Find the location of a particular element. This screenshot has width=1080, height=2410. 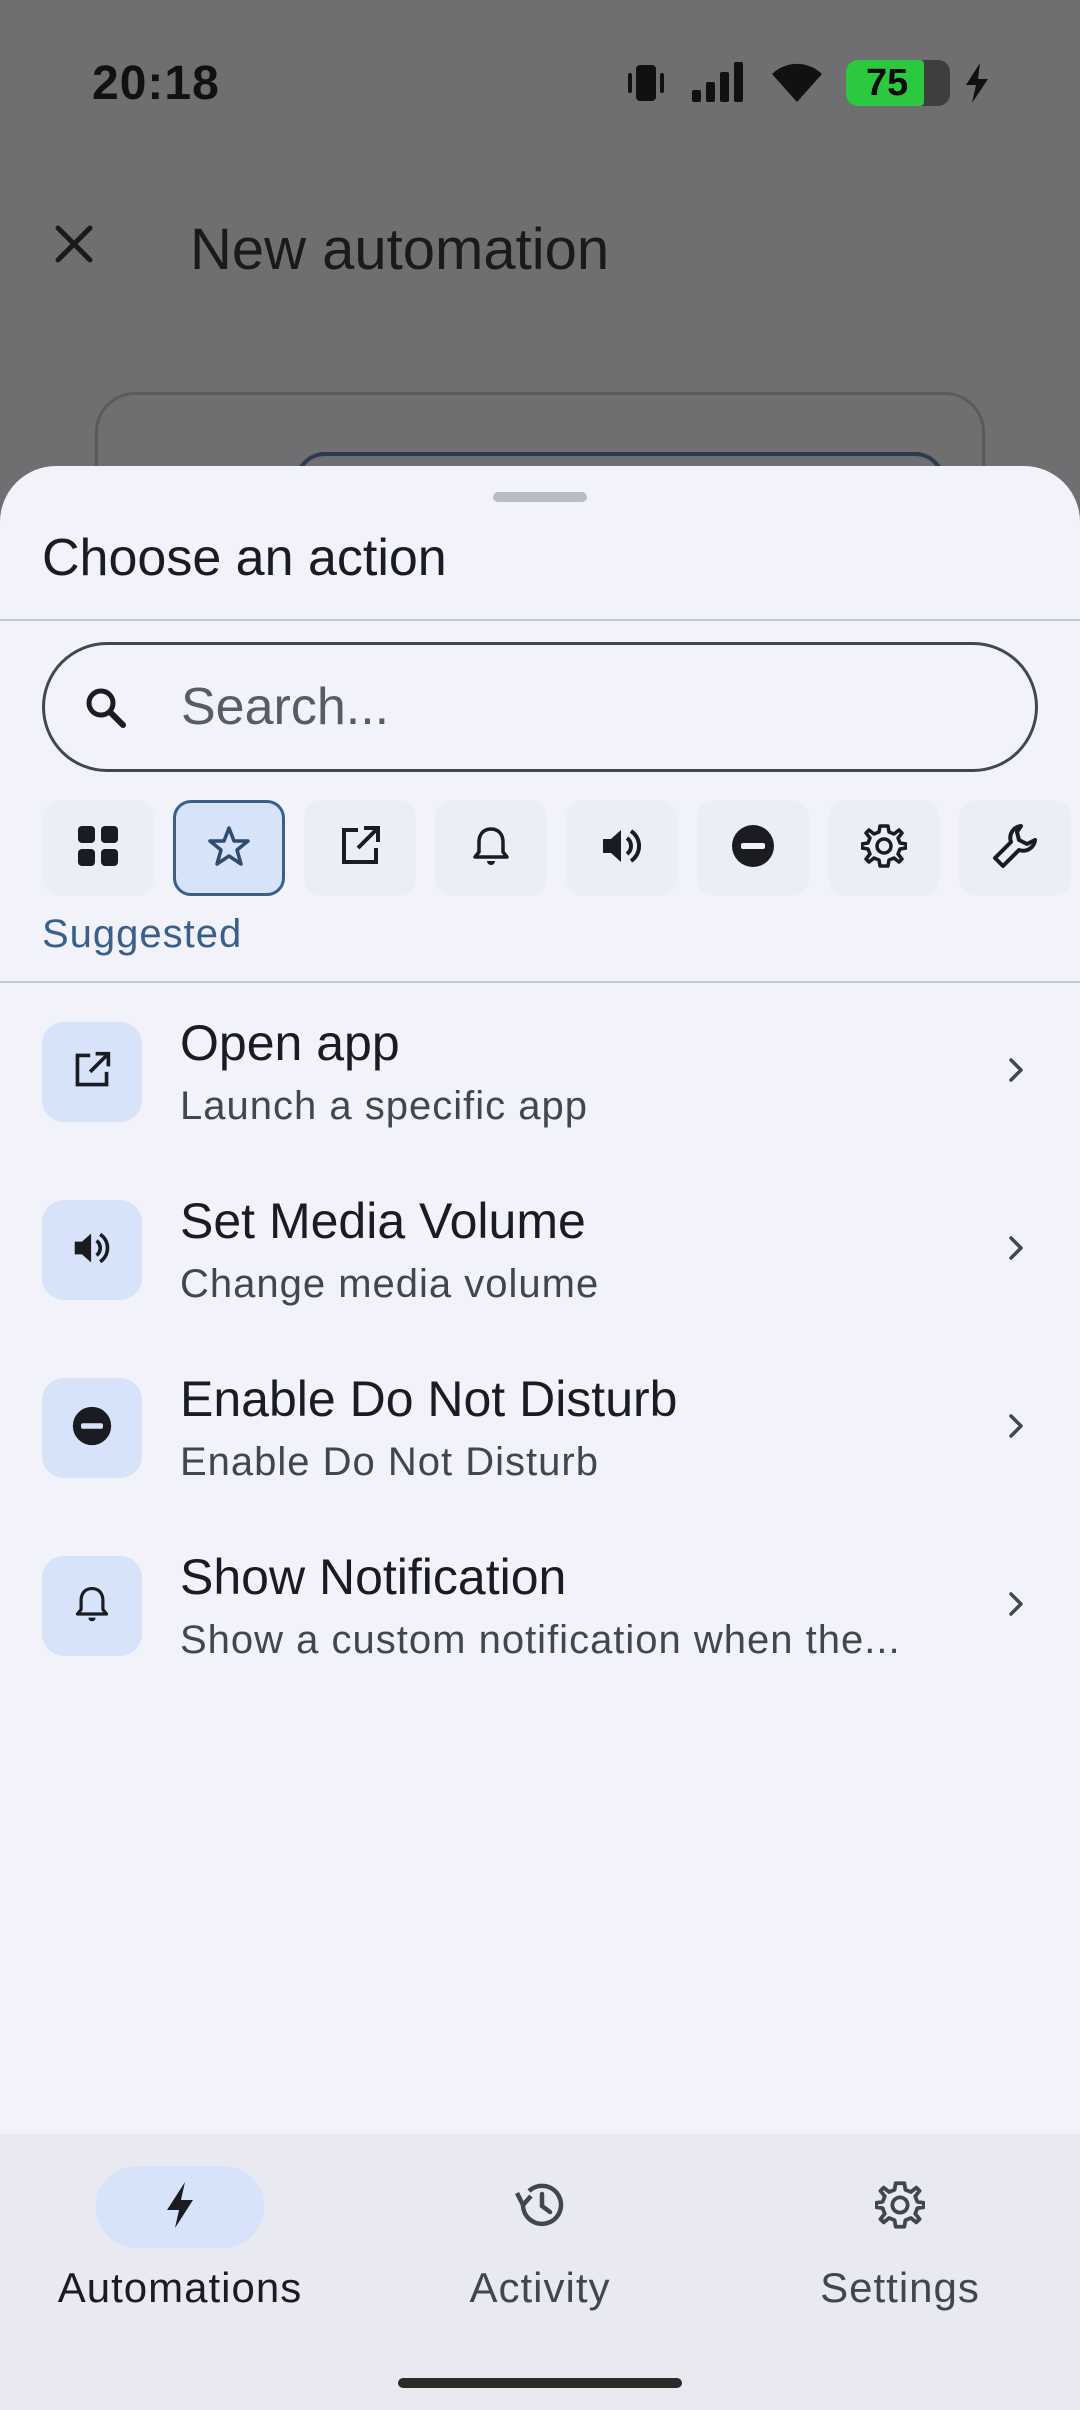

star-icon is located at coordinates (229, 848).